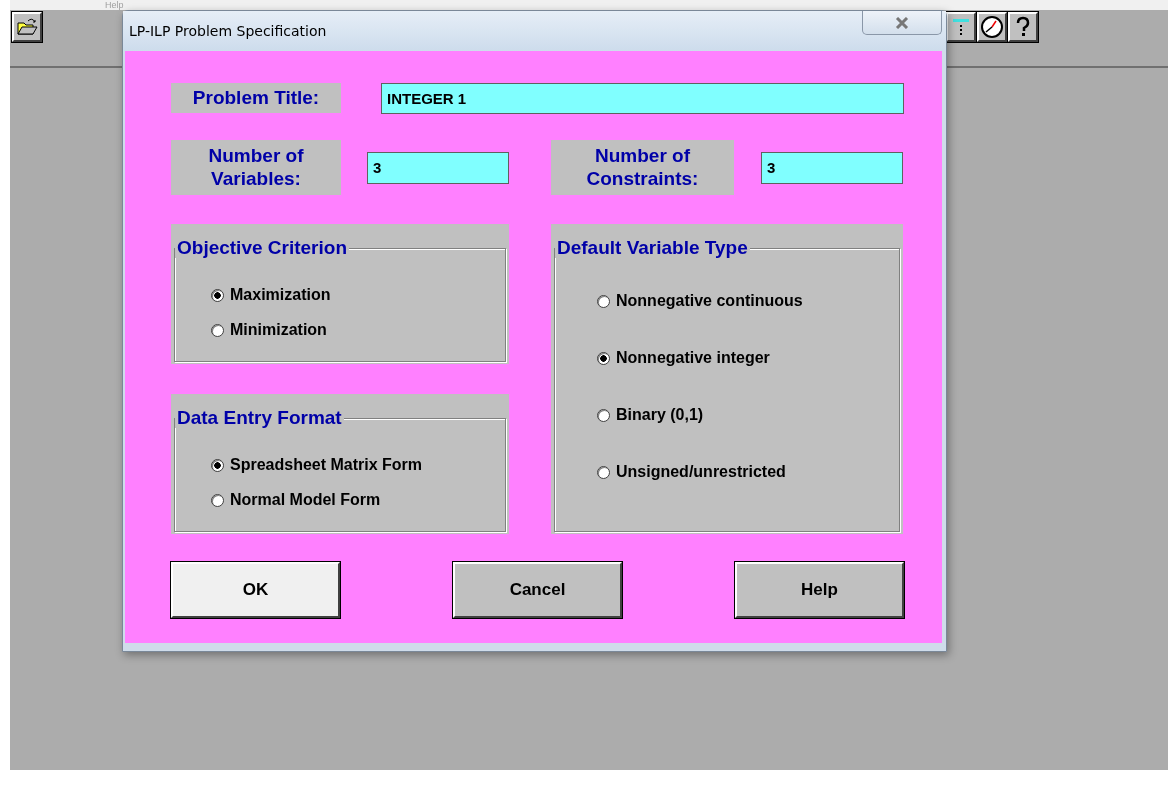 The width and height of the screenshot is (1168, 798). I want to click on close-button, so click(902, 23).